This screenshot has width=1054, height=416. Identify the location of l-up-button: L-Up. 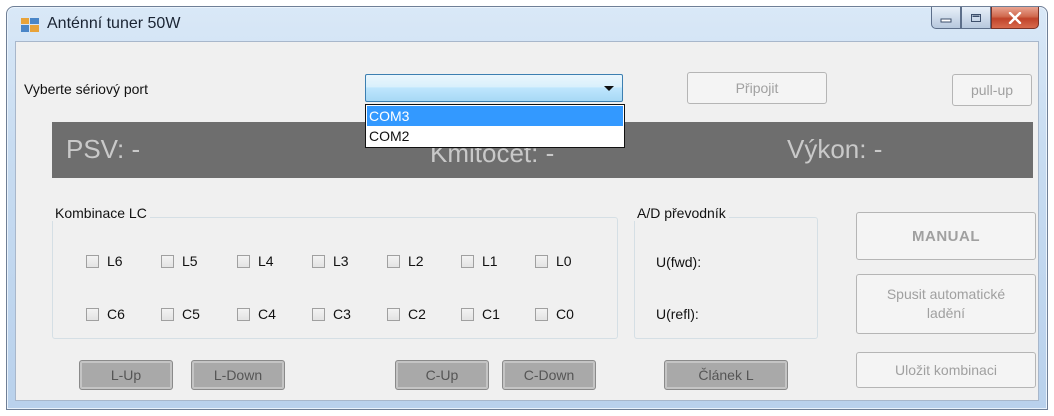
(126, 375).